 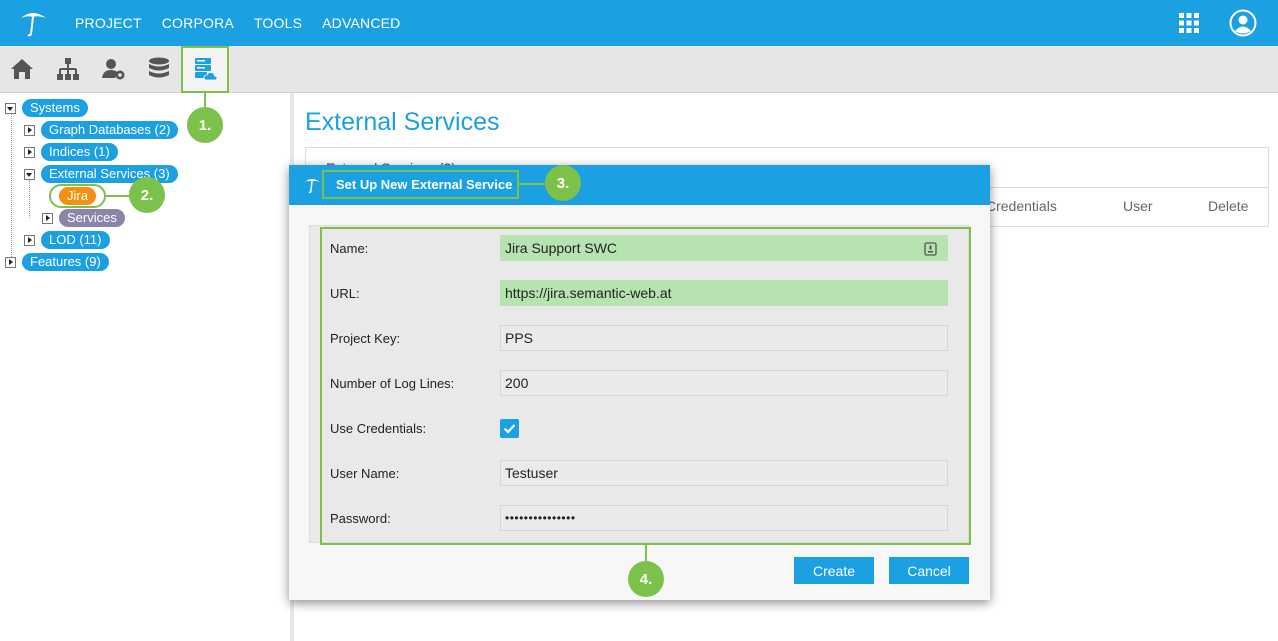 What do you see at coordinates (68, 69) in the screenshot?
I see `hierarchy-icon` at bounding box center [68, 69].